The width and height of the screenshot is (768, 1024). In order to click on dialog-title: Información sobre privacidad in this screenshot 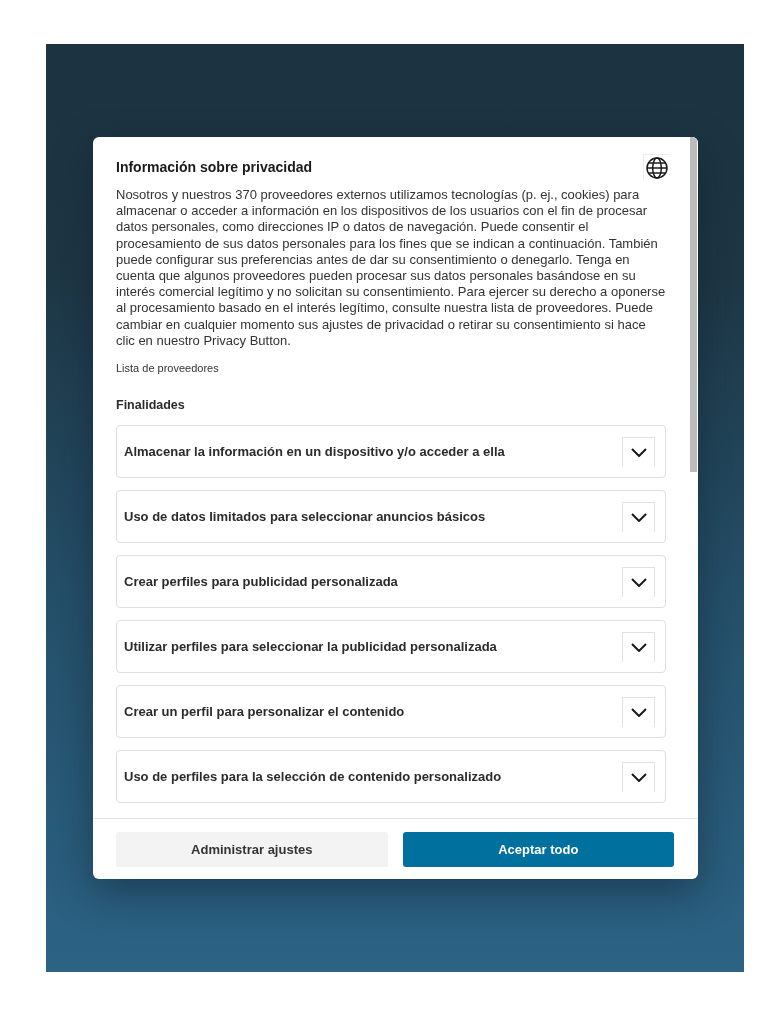, I will do `click(214, 167)`.